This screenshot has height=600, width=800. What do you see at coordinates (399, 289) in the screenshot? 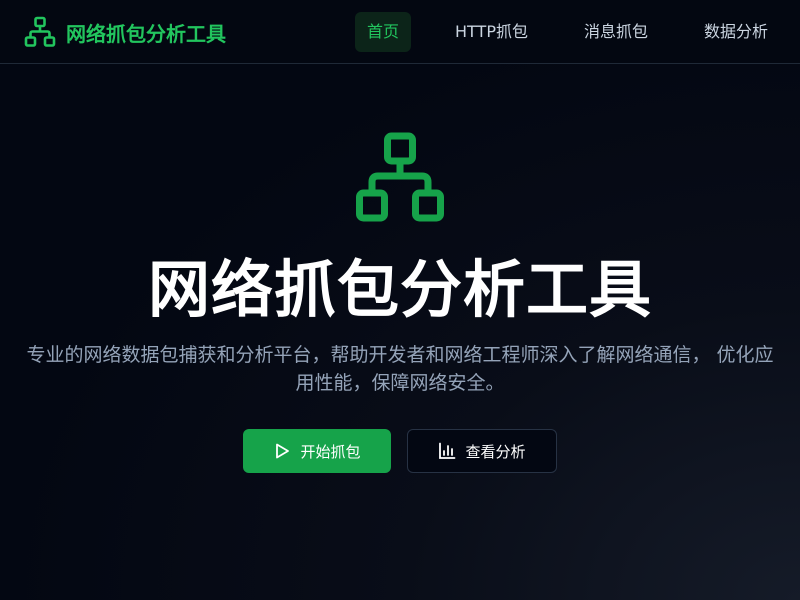
I see `hero-title: 网络抓包分析工具` at bounding box center [399, 289].